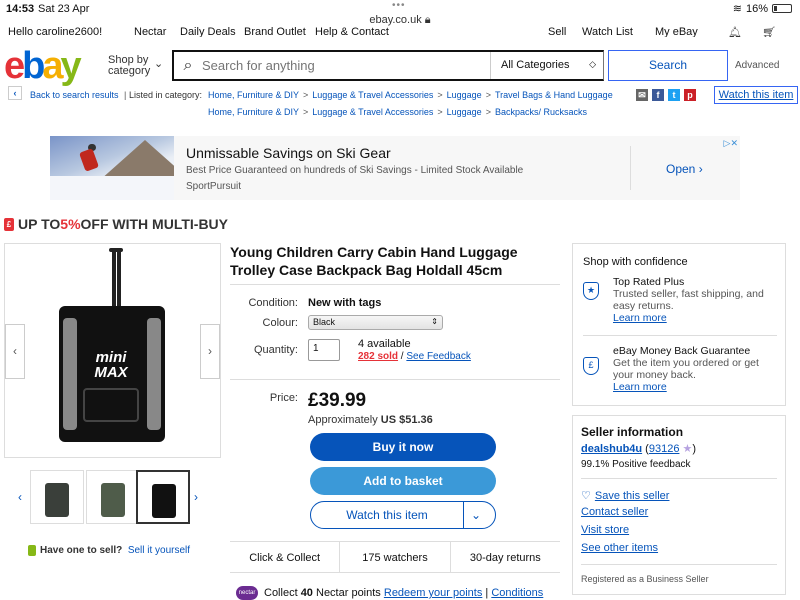 This screenshot has width=800, height=600. I want to click on search-input, so click(346, 65).